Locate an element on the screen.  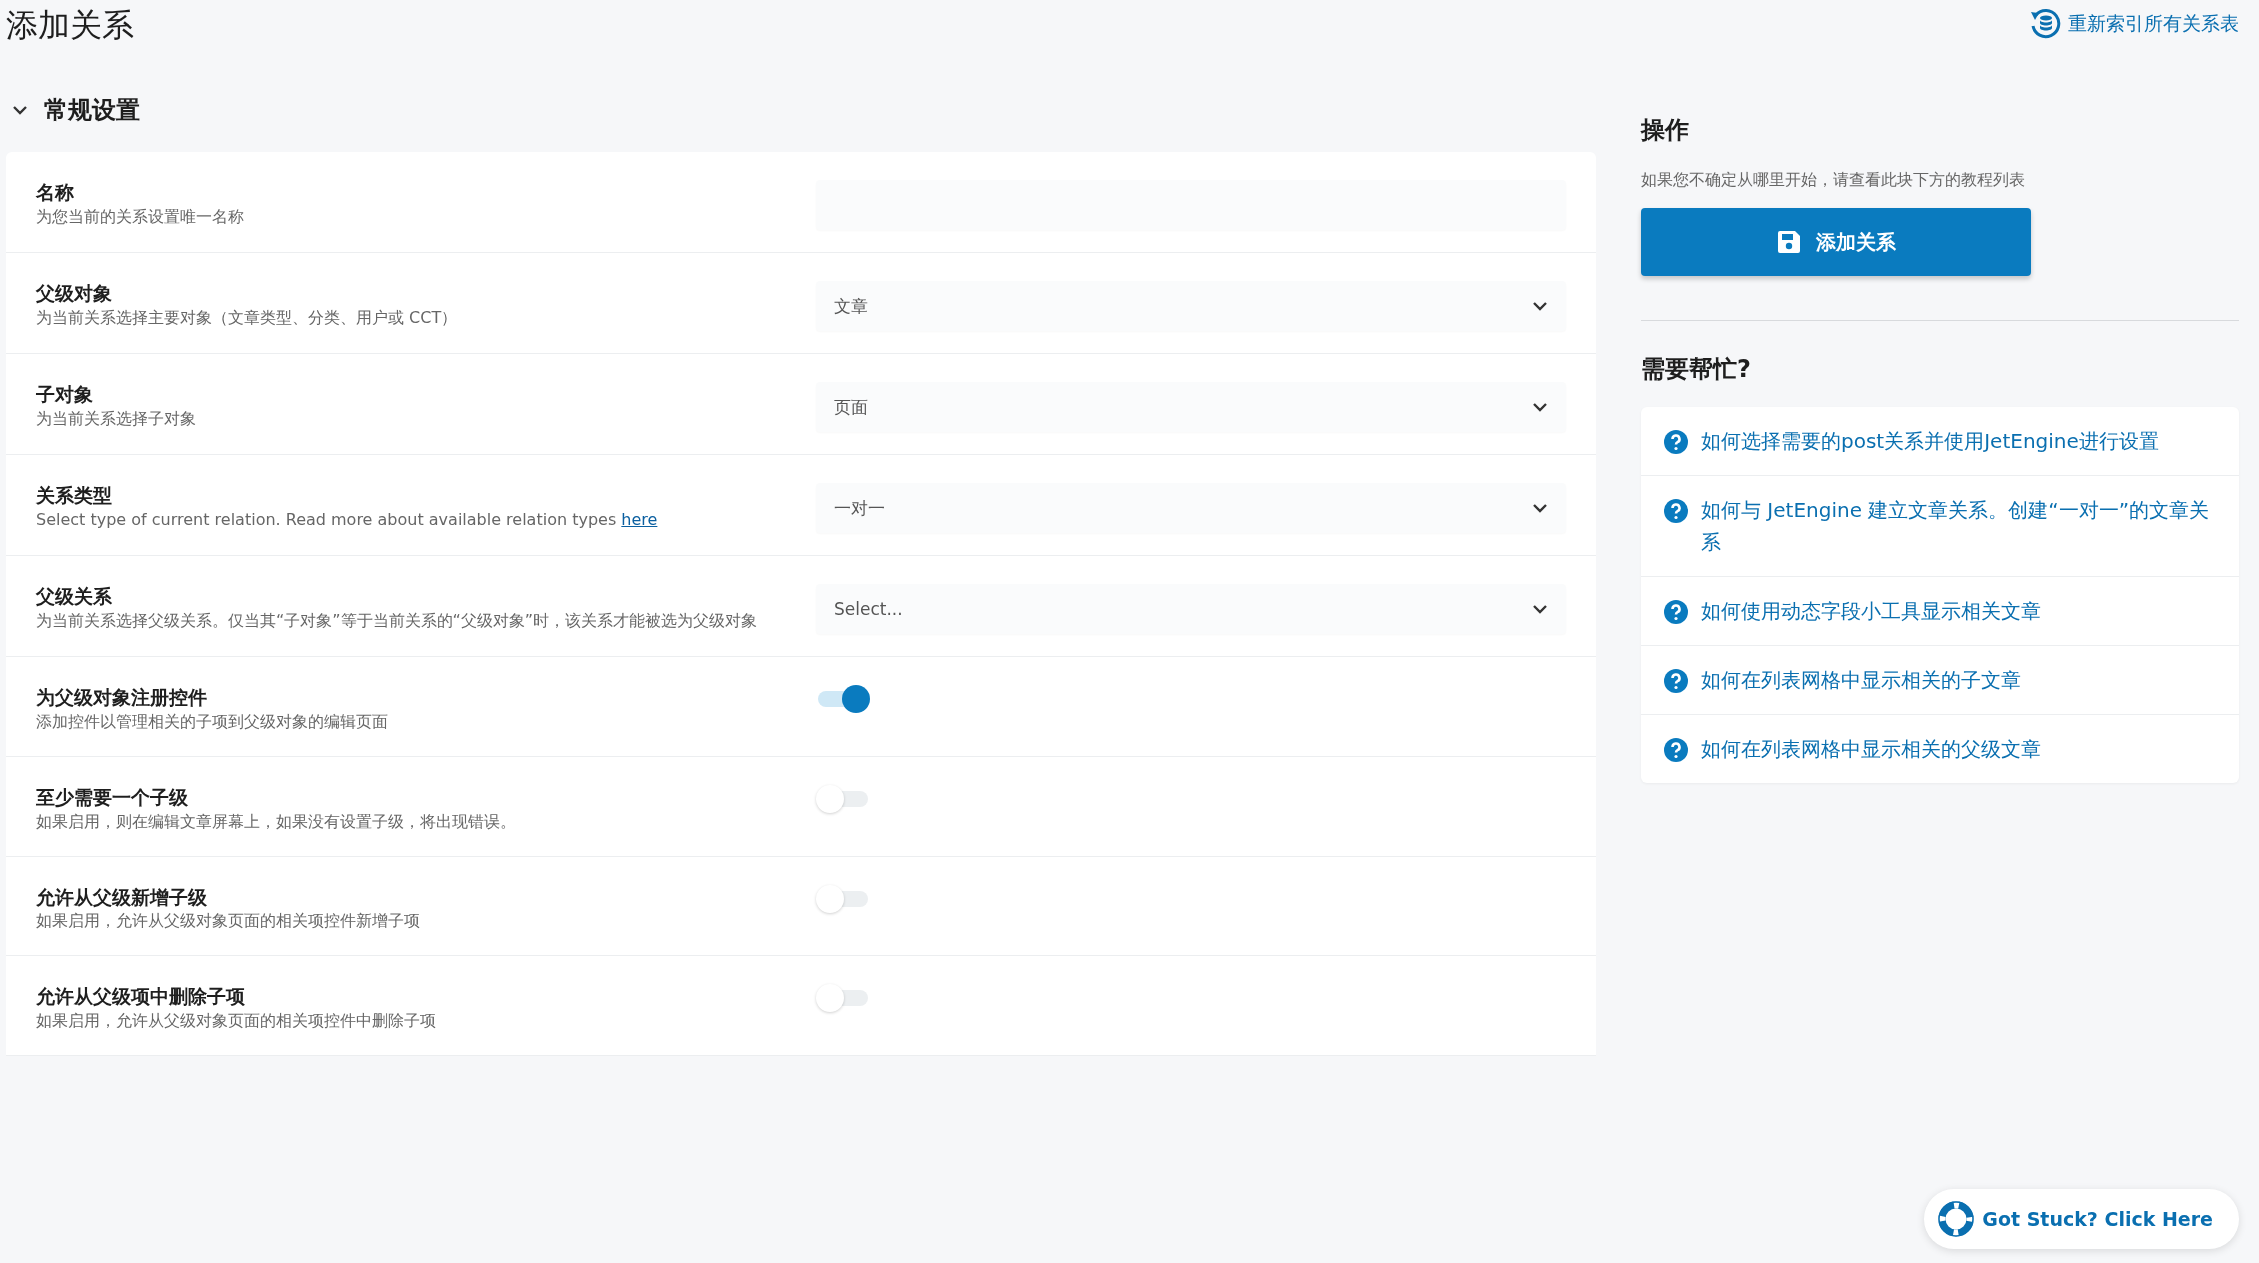
save-icon is located at coordinates (1789, 242).